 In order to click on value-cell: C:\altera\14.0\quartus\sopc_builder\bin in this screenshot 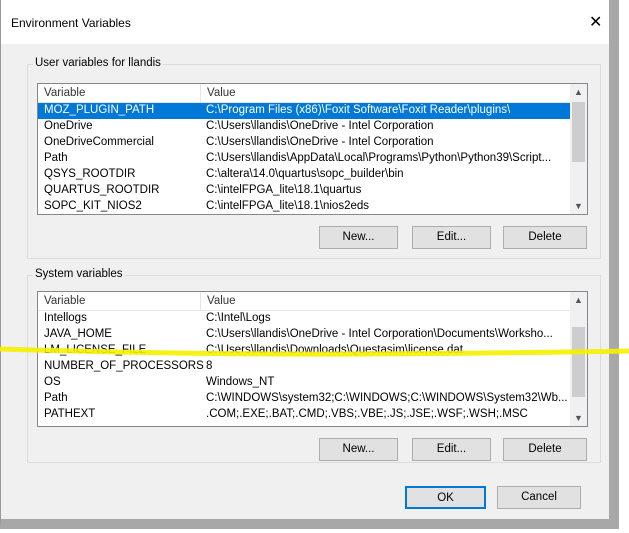, I will do `click(305, 174)`.